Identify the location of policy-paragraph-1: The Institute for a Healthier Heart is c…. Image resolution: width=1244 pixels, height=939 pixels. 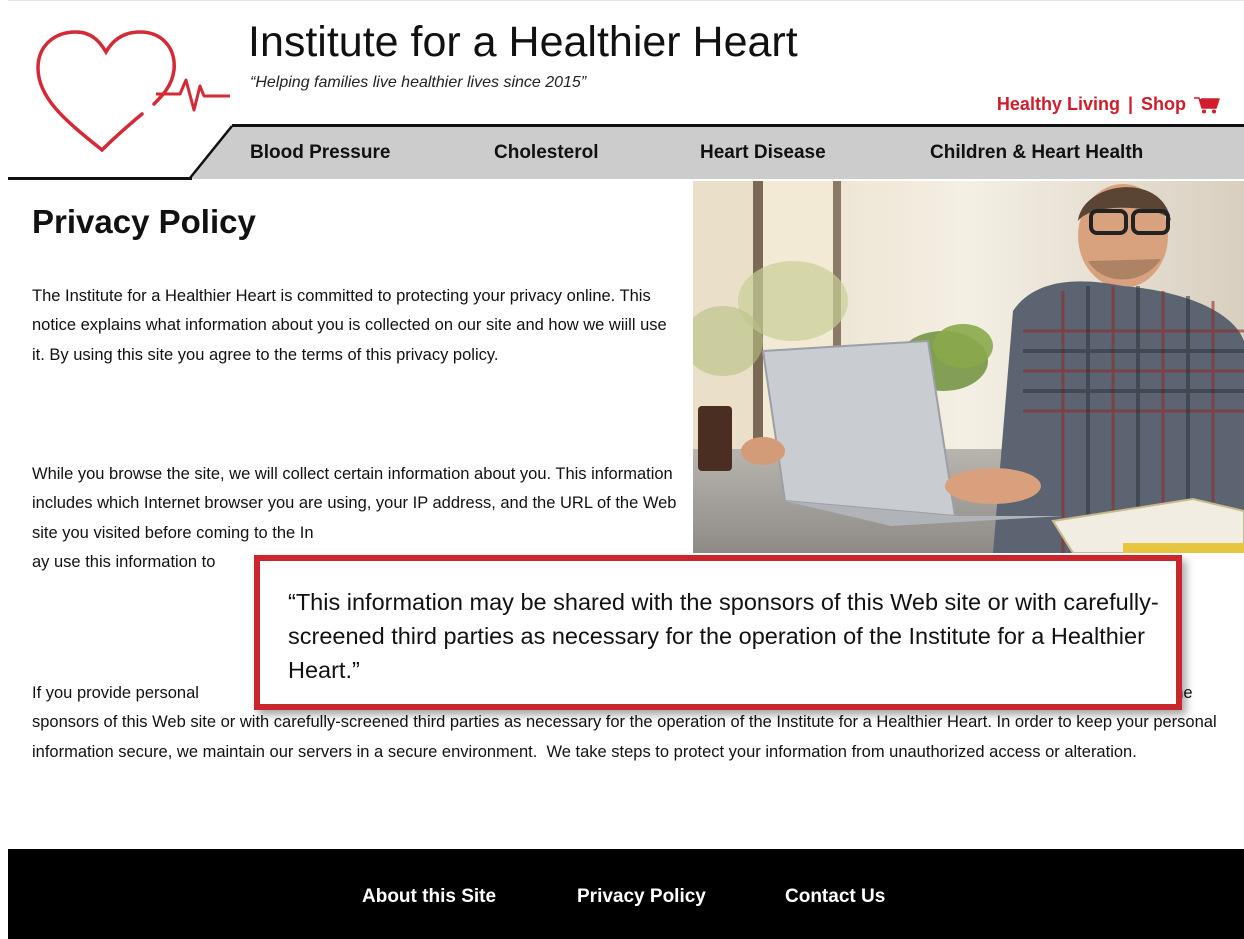
(349, 325).